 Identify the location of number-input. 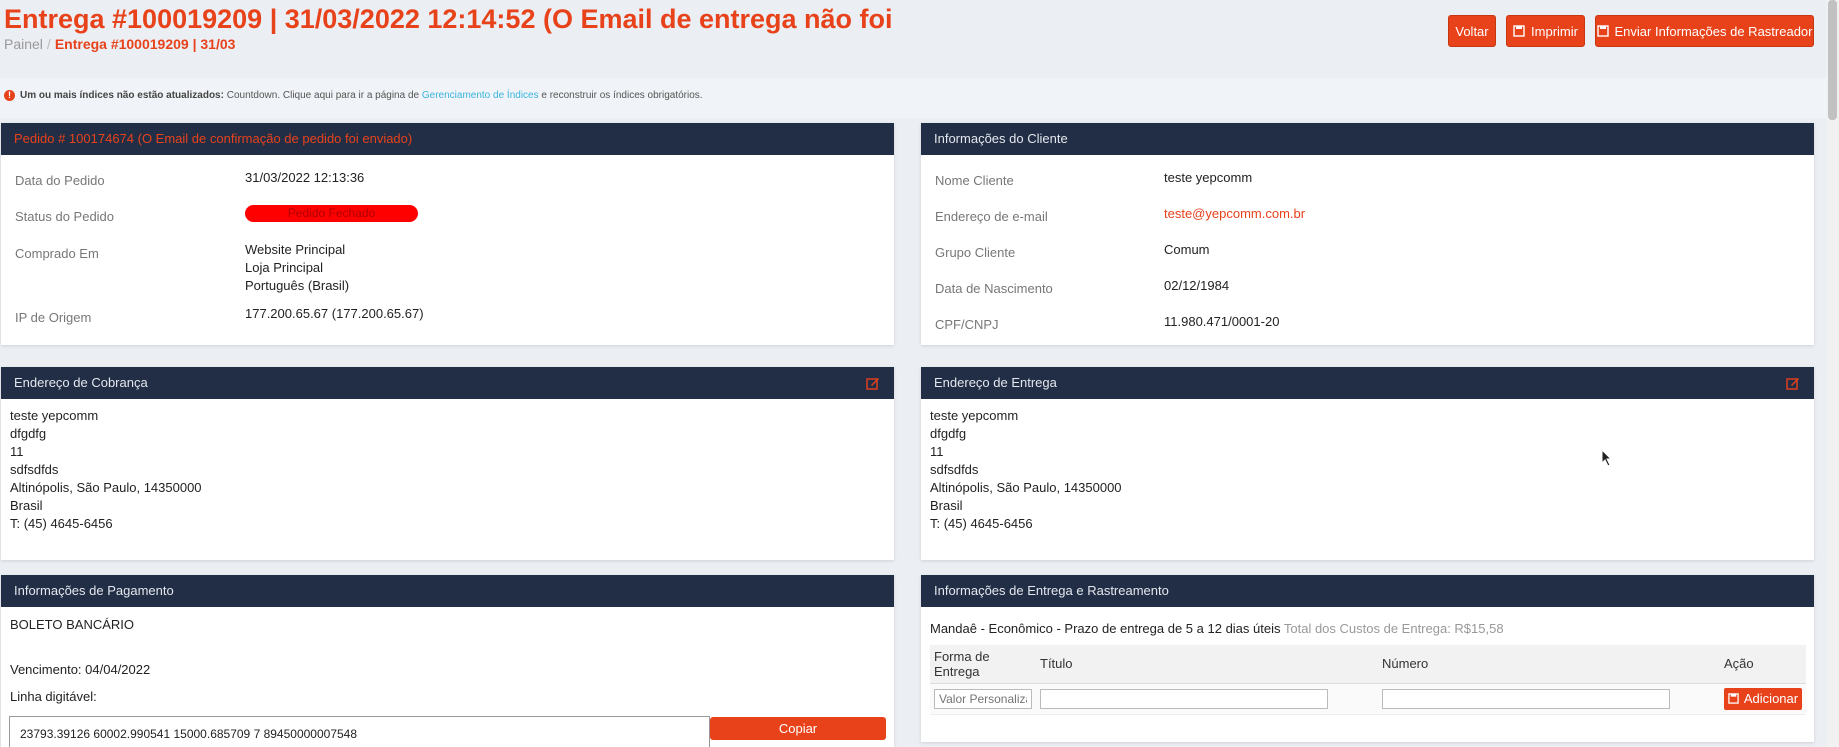
(1526, 698).